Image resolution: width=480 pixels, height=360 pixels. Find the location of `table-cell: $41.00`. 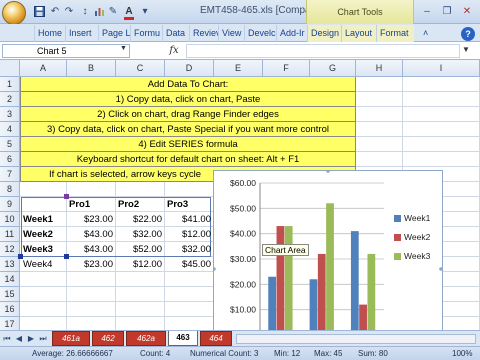

table-cell: $41.00 is located at coordinates (189, 219).